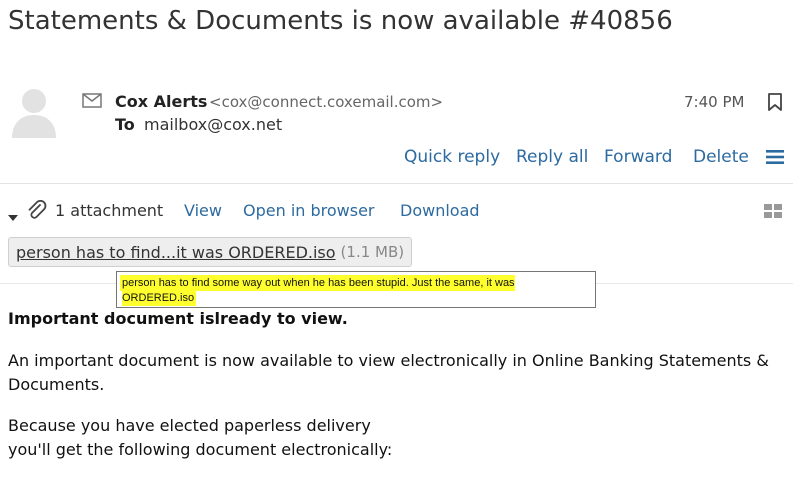 The width and height of the screenshot is (793, 479). What do you see at coordinates (714, 102) in the screenshot?
I see `message-time: 7:40 PM` at bounding box center [714, 102].